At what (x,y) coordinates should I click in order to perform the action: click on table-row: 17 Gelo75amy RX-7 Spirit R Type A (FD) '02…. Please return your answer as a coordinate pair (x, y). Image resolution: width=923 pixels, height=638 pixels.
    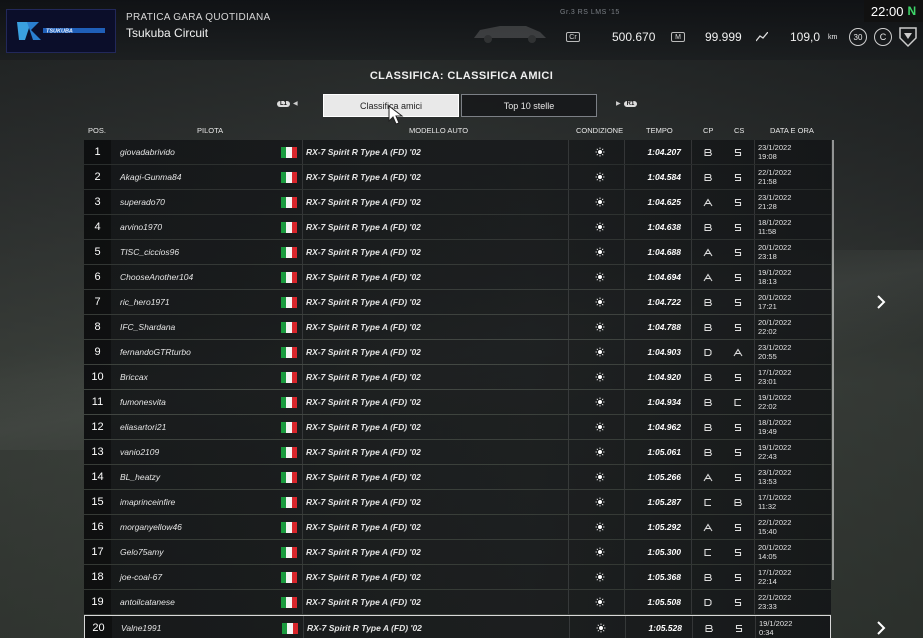
    Looking at the image, I should click on (457, 552).